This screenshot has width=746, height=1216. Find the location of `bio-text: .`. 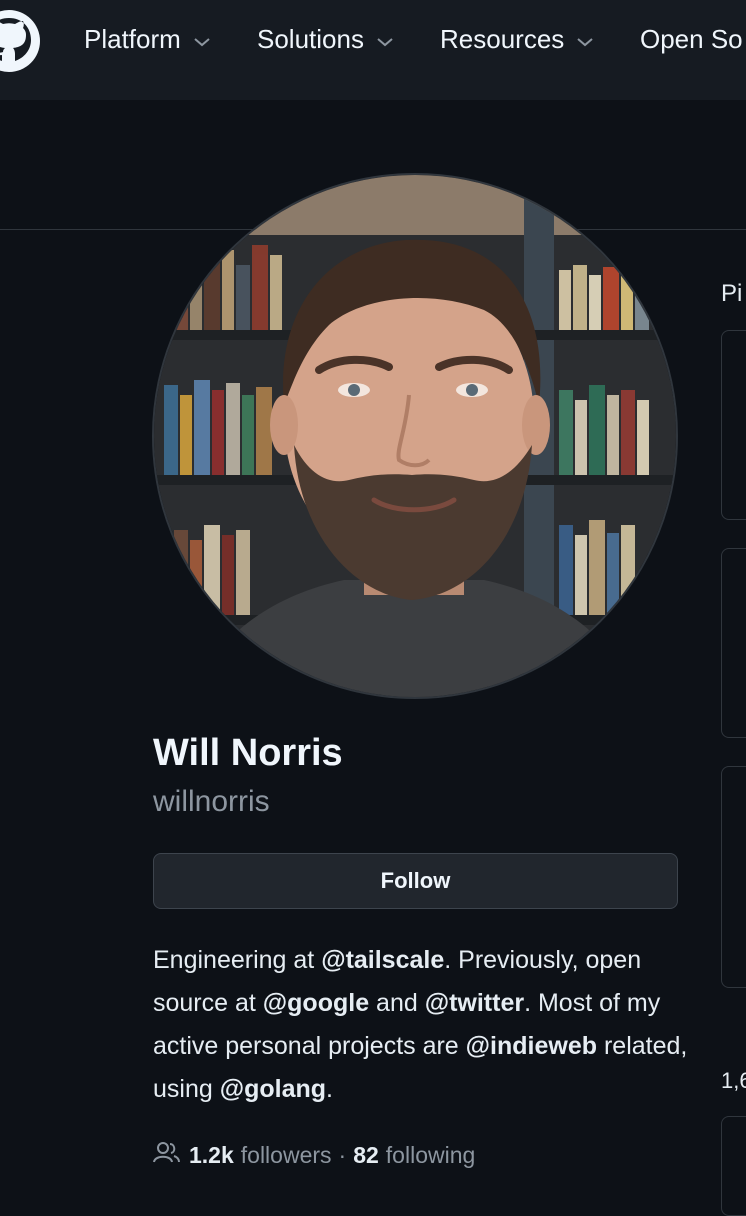

bio-text: . is located at coordinates (329, 1089).